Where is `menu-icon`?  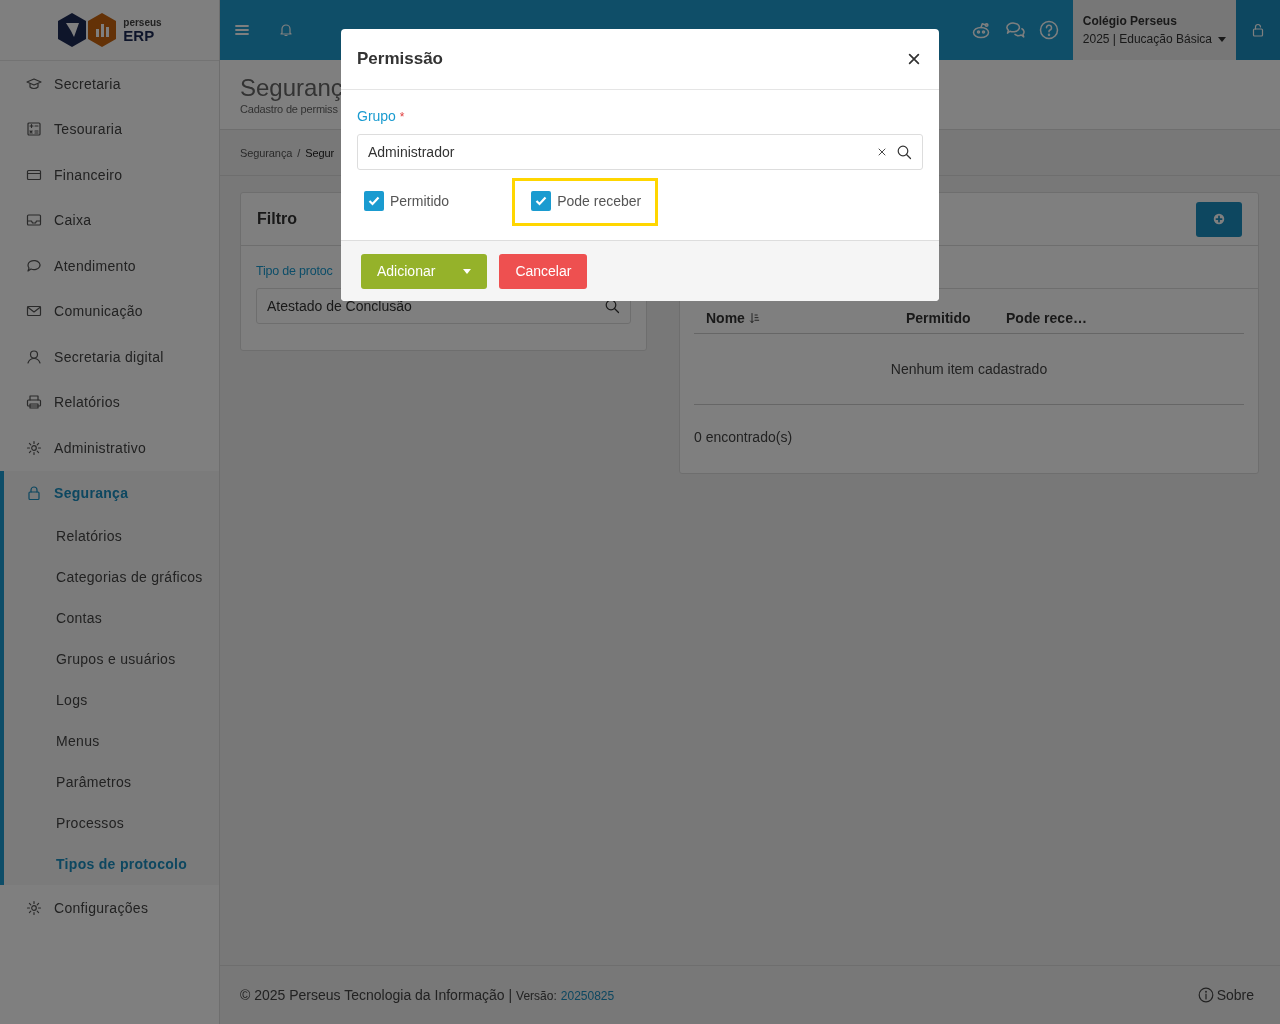 menu-icon is located at coordinates (242, 30).